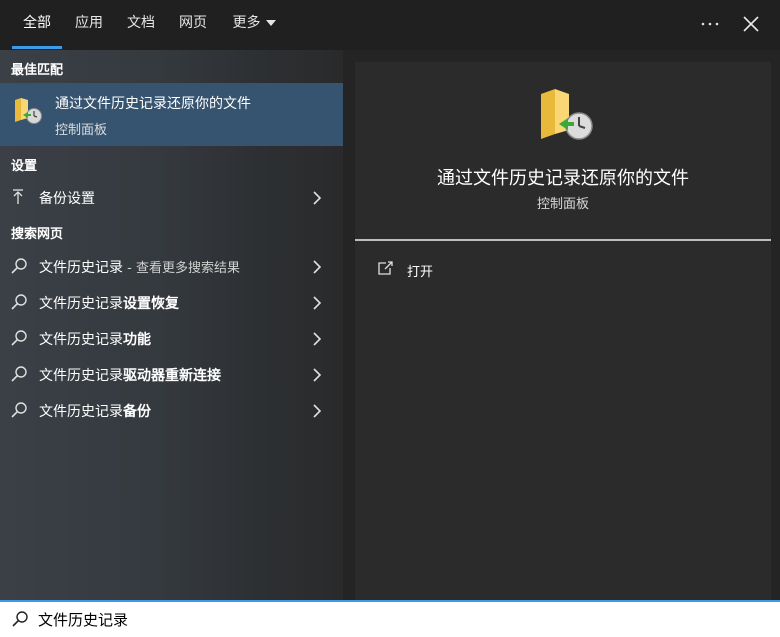 The image size is (780, 637). I want to click on pane-gap, so click(349, 325).